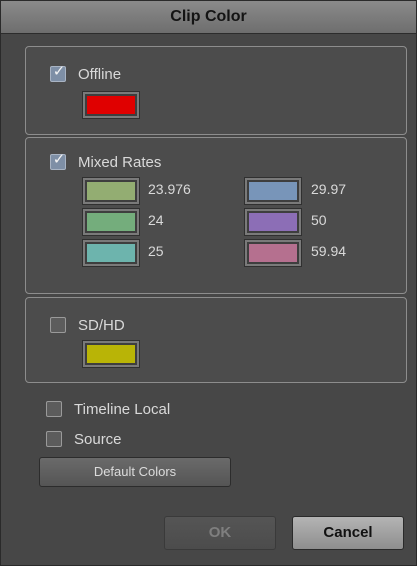 The width and height of the screenshot is (417, 566). I want to click on sdhd-checkbox-row: SD/HD, so click(87, 325).